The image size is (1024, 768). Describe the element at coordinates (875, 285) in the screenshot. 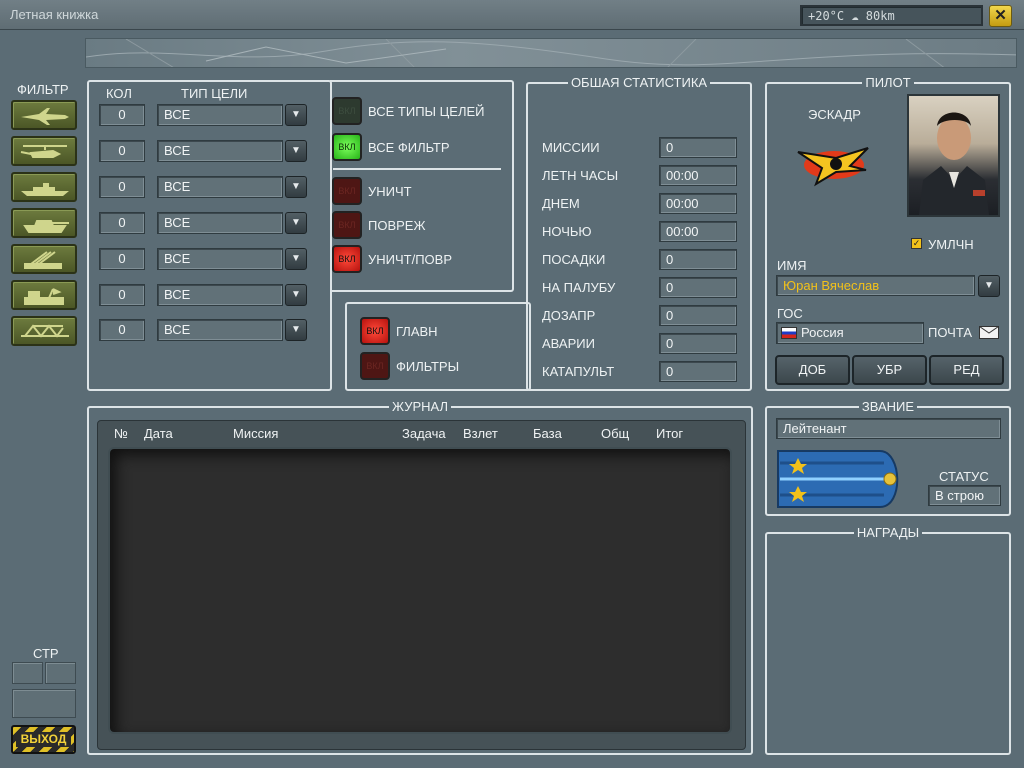

I see `pilot-name-select: Юран Вячеслав` at that location.